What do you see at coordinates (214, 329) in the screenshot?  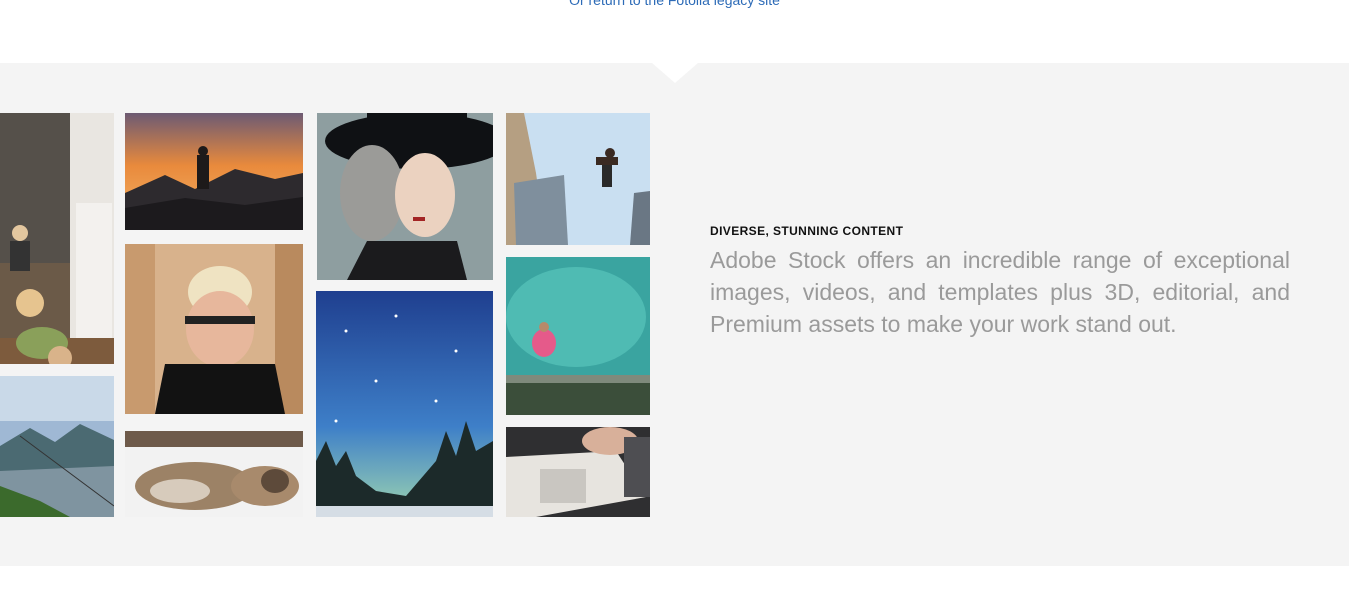 I see `photo-woman-covering-face` at bounding box center [214, 329].